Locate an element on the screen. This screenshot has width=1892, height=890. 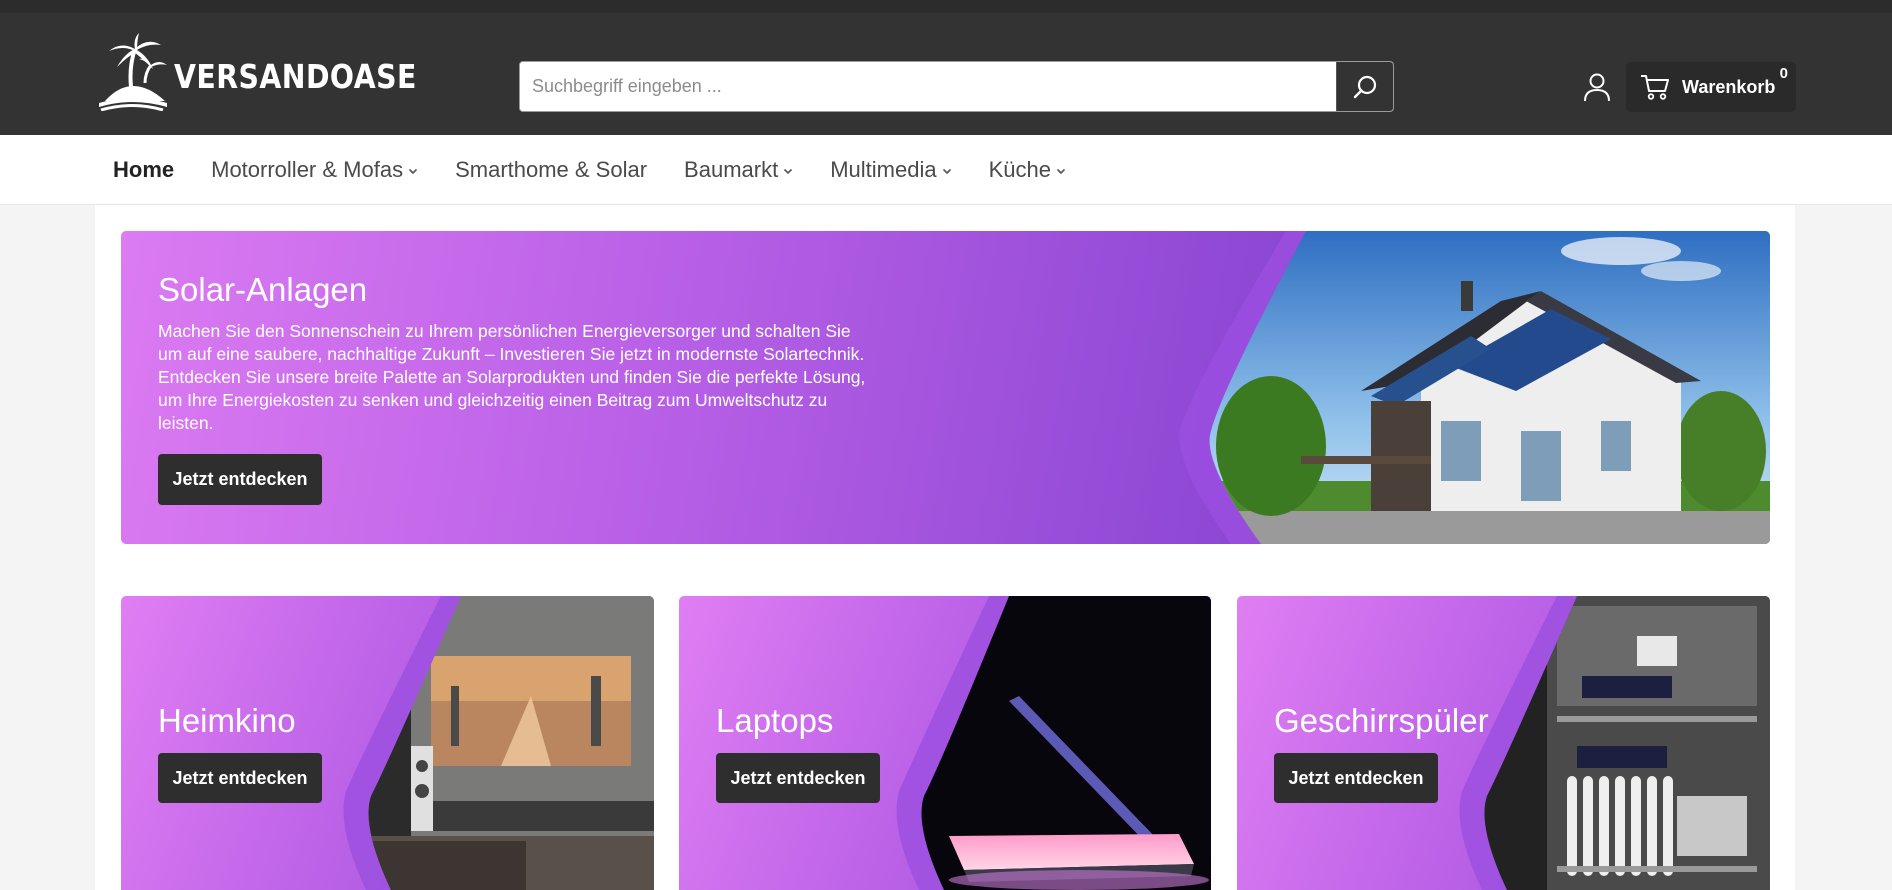
tile-title: Laptops is located at coordinates (775, 720).